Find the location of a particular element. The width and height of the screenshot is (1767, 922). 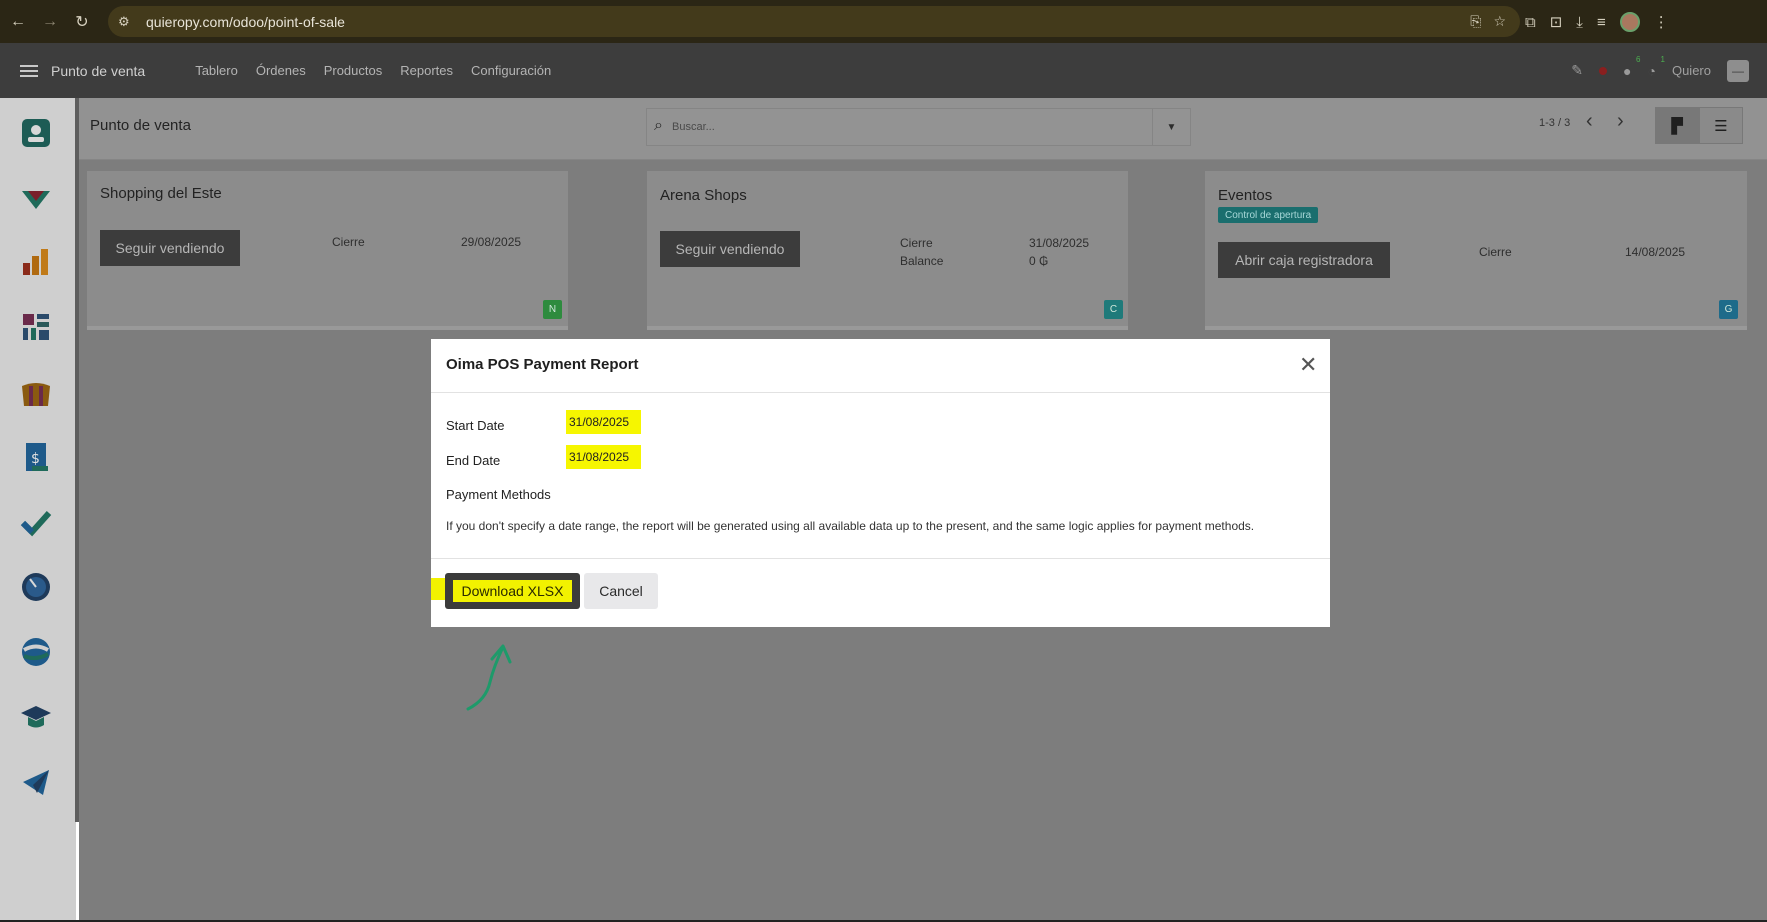

bookmark-star-icon: ☆ is located at coordinates (1499, 21).